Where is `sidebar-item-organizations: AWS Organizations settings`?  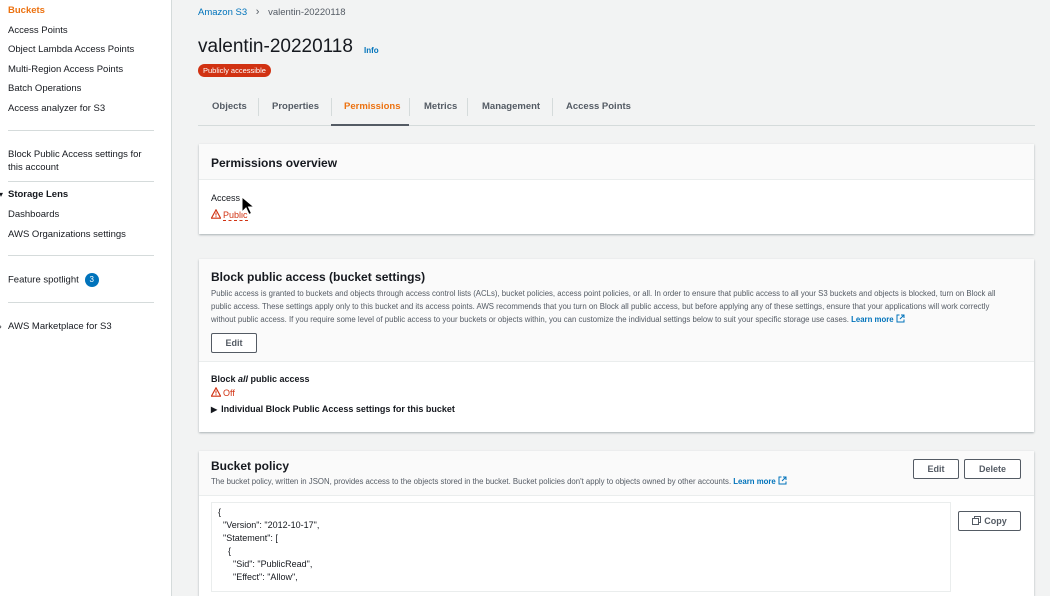
sidebar-item-organizations: AWS Organizations settings is located at coordinates (67, 234).